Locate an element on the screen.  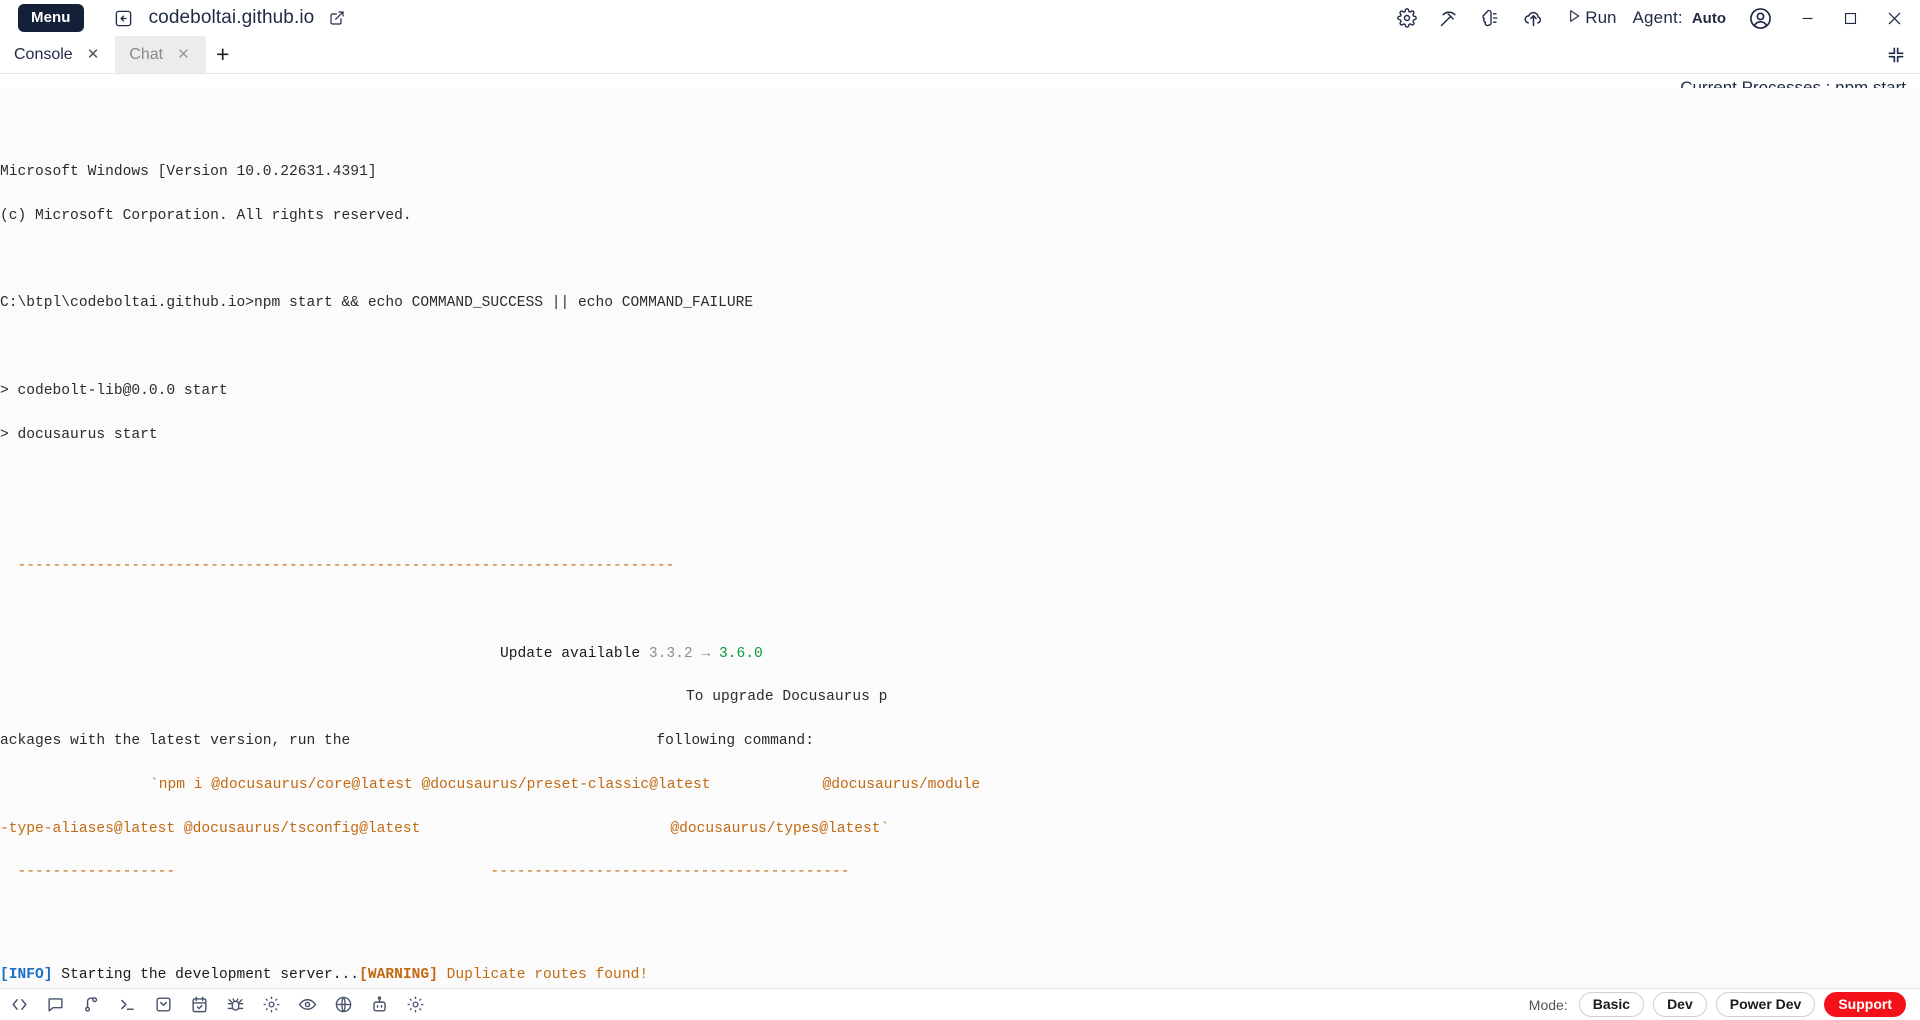
add-tab-button: + is located at coordinates (223, 54).